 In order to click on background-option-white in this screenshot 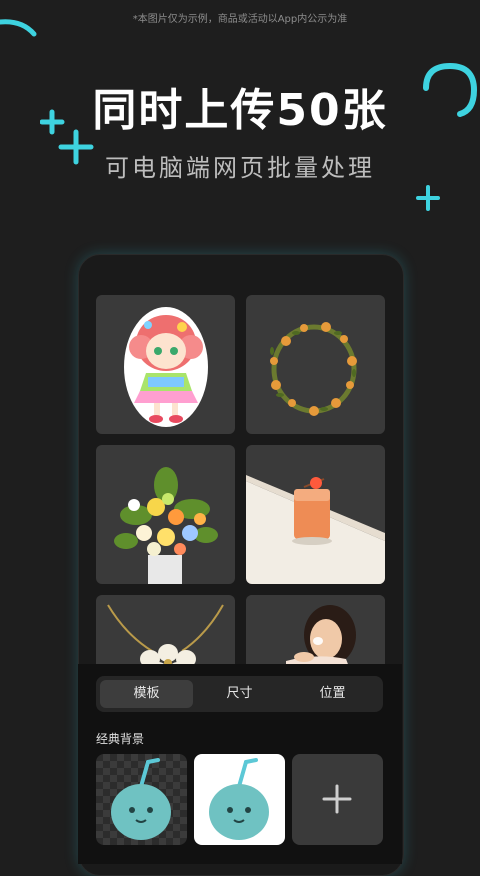, I will do `click(239, 799)`.